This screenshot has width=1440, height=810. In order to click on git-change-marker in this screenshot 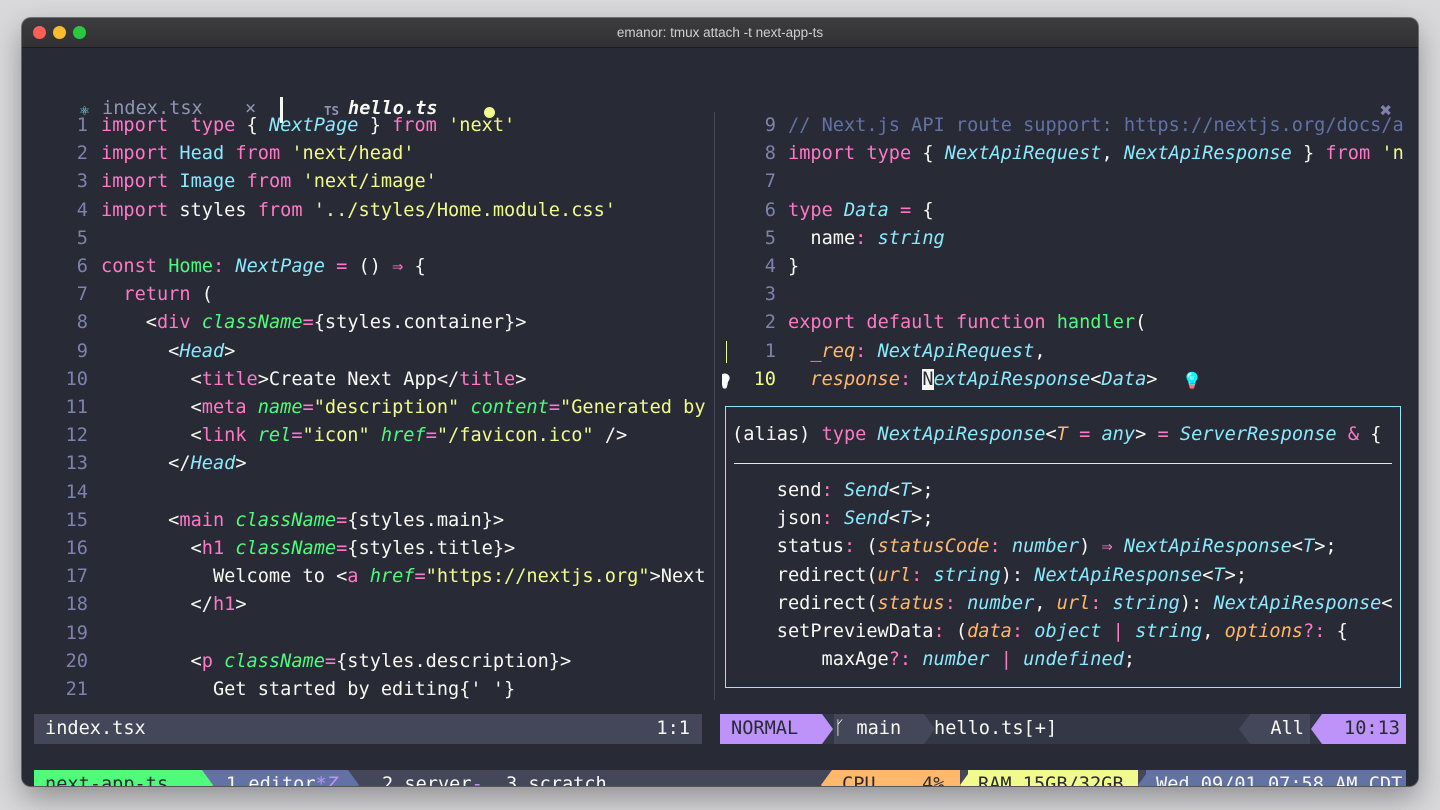, I will do `click(726, 351)`.